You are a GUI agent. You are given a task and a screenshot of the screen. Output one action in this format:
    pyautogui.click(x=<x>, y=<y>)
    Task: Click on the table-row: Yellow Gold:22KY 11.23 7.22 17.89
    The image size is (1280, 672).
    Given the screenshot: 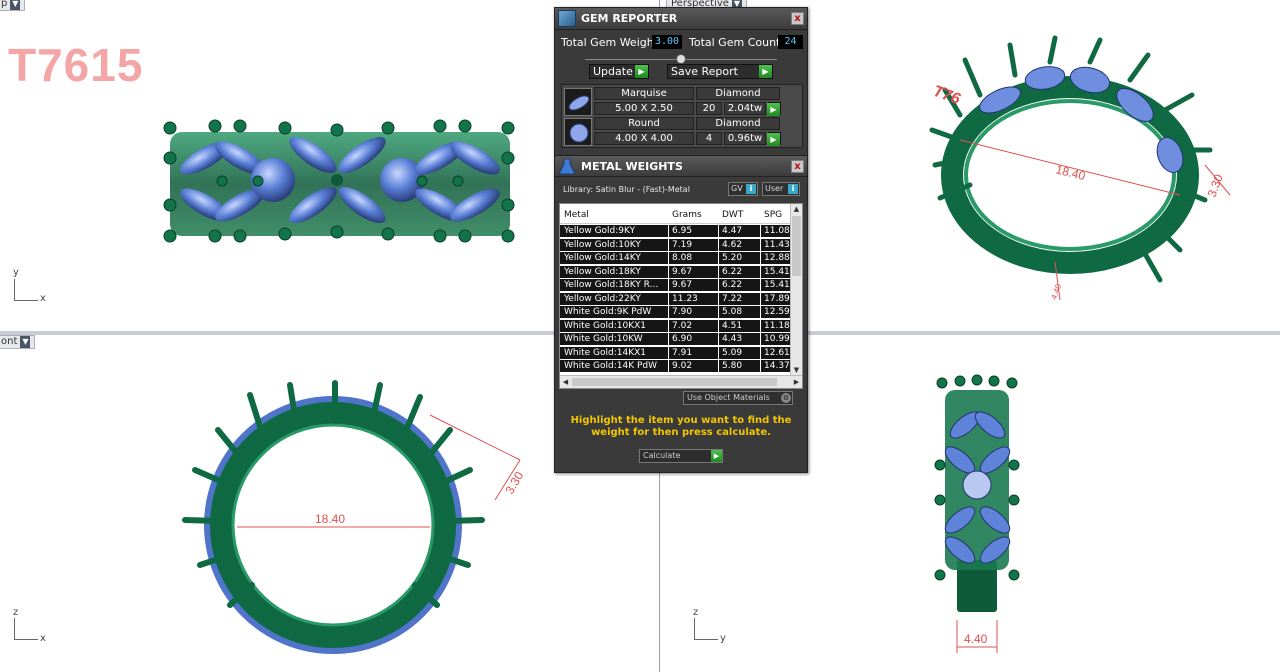 What is the action you would take?
    pyautogui.click(x=675, y=299)
    